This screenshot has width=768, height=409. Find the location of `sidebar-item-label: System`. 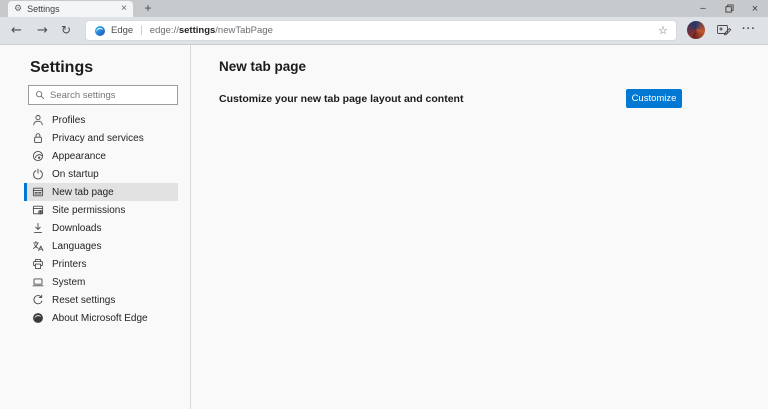

sidebar-item-label: System is located at coordinates (69, 282).